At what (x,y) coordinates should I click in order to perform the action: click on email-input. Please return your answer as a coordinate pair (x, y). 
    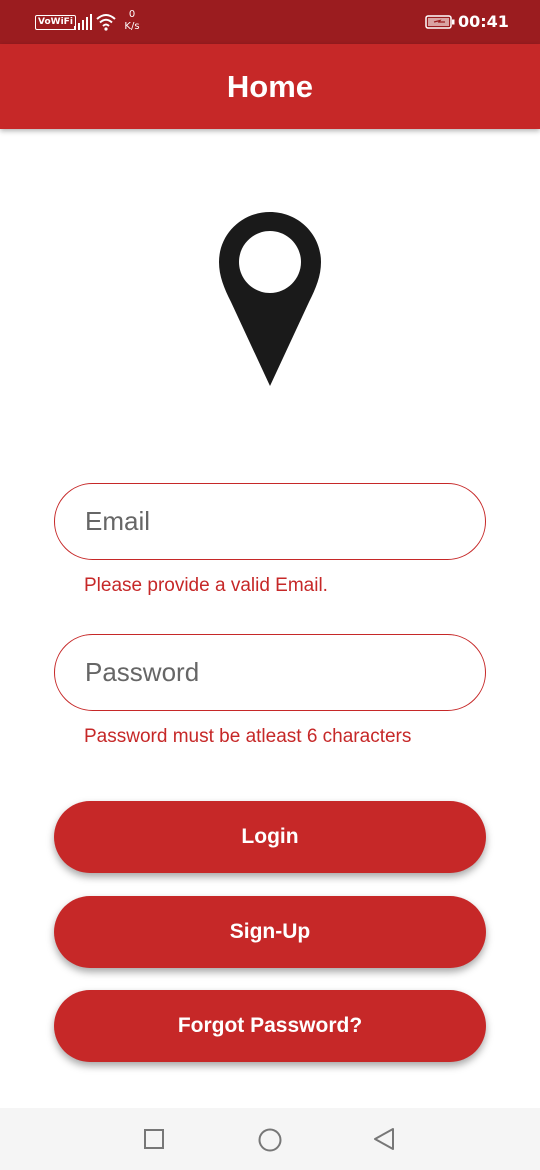
    Looking at the image, I should click on (275, 521).